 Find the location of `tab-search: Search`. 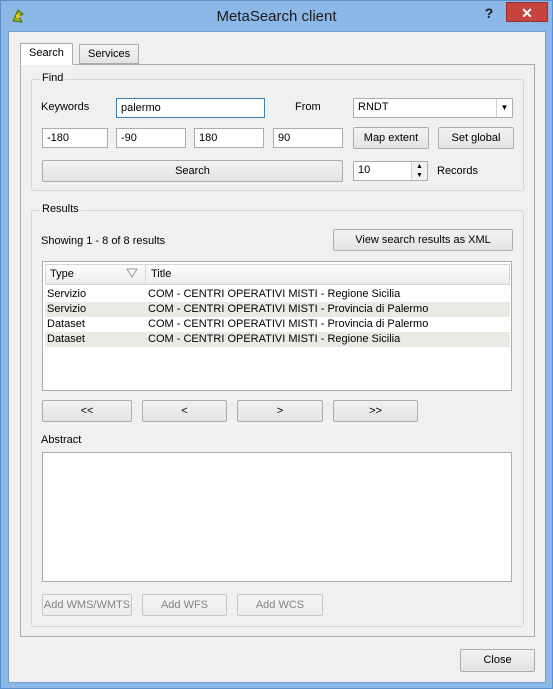

tab-search: Search is located at coordinates (46, 54).